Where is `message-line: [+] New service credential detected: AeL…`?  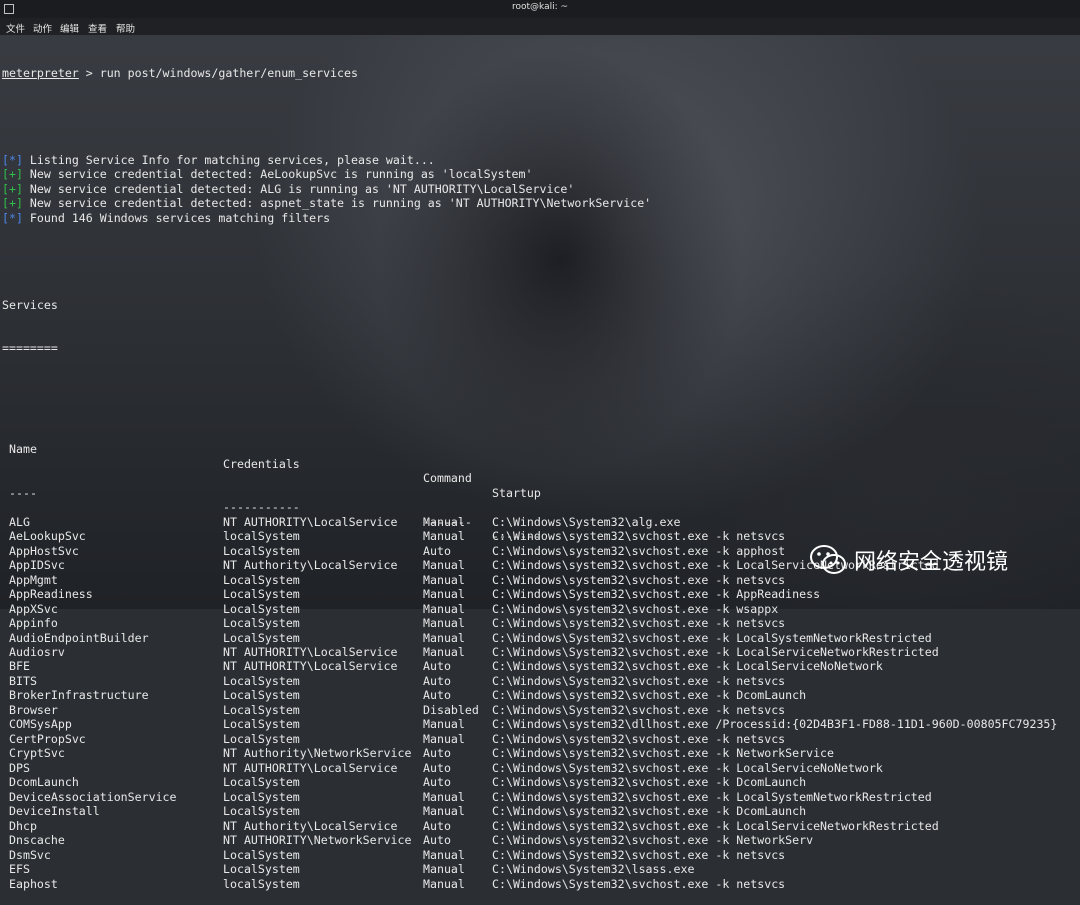
message-line: [+] New service credential detected: AeL… is located at coordinates (540, 174).